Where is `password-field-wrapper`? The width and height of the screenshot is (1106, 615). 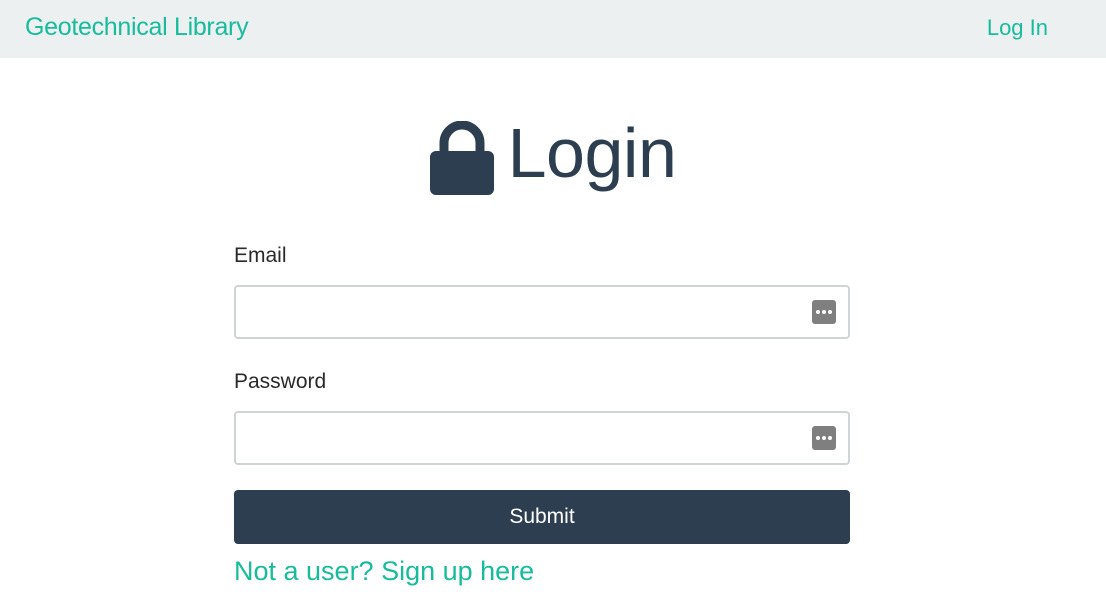
password-field-wrapper is located at coordinates (542, 438).